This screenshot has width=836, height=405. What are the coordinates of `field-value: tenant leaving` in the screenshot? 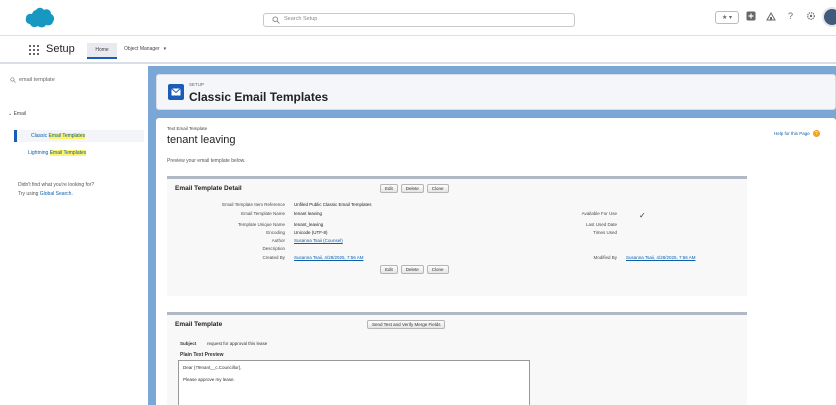 It's located at (308, 213).